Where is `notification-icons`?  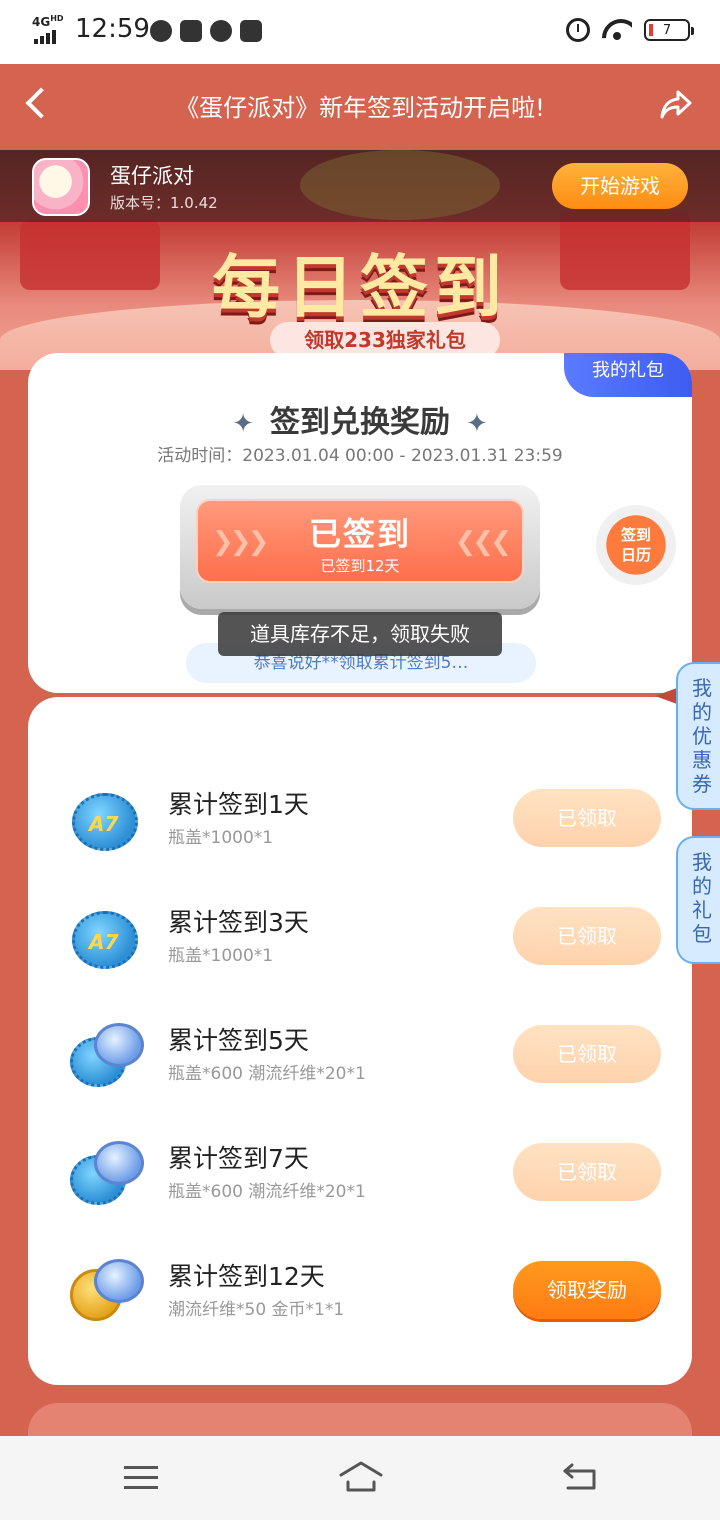
notification-icons is located at coordinates (206, 31).